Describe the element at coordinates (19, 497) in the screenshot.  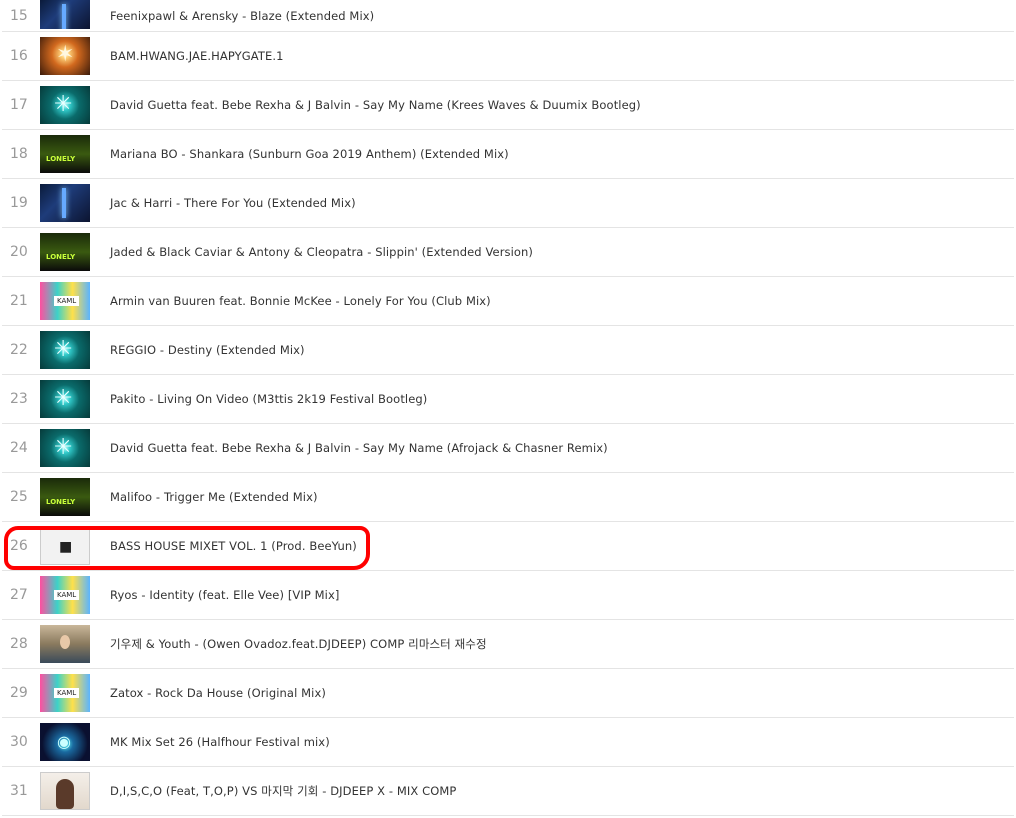
I see `rank-number: 25` at that location.